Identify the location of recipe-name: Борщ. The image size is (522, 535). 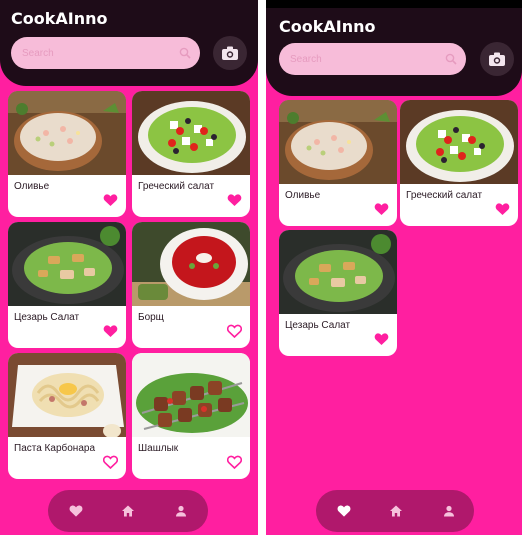
(151, 317).